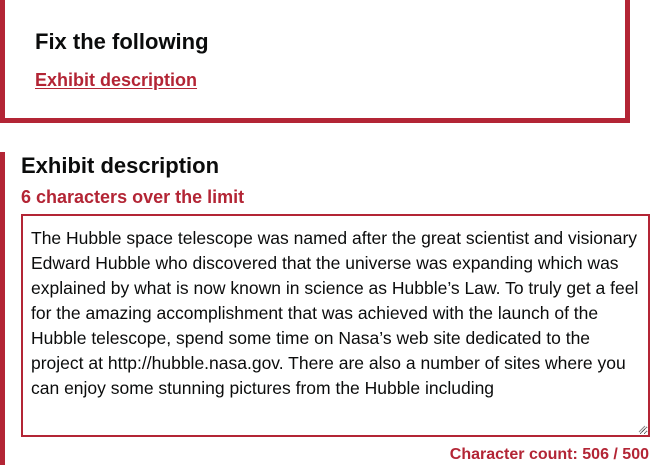 The image size is (650, 466). Describe the element at coordinates (120, 165) in the screenshot. I see `field-label: Exhibit description` at that location.